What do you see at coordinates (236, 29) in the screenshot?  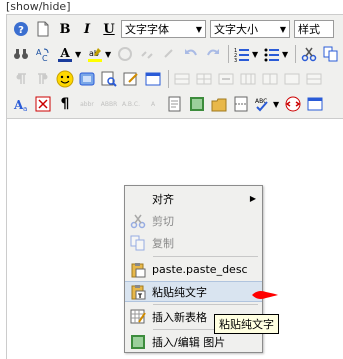 I see `font-size-value: 文字大小` at bounding box center [236, 29].